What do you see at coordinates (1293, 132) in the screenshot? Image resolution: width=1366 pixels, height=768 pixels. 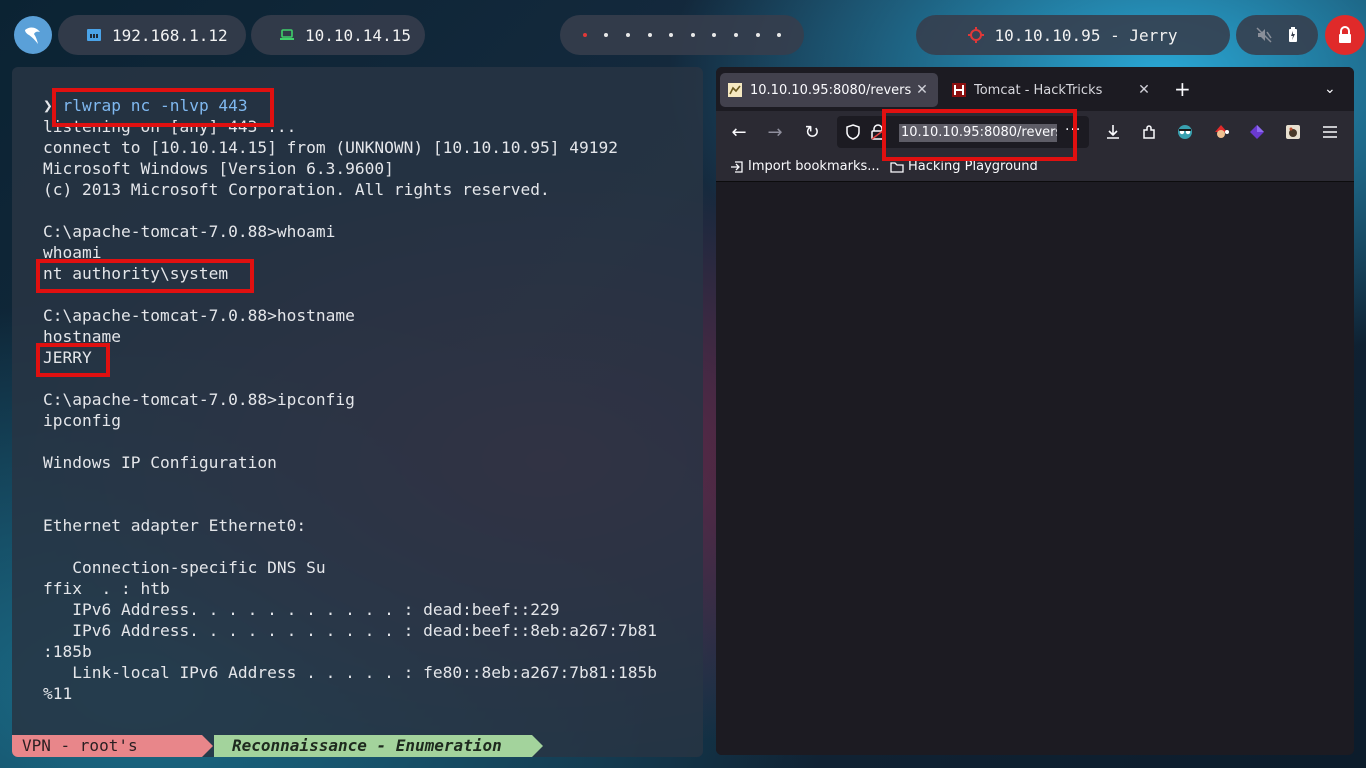 I see `extension-cookie-icon` at bounding box center [1293, 132].